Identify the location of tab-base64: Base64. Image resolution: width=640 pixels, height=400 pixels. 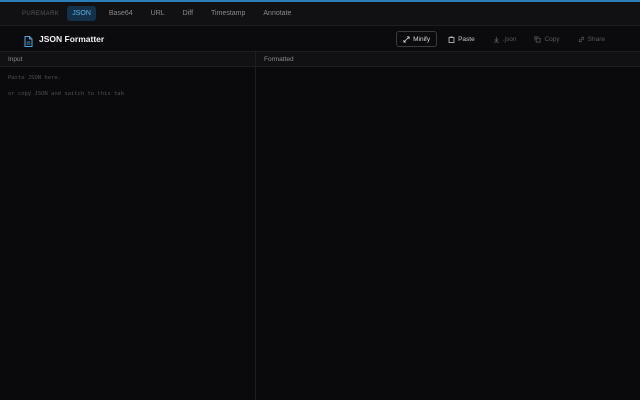
(121, 13).